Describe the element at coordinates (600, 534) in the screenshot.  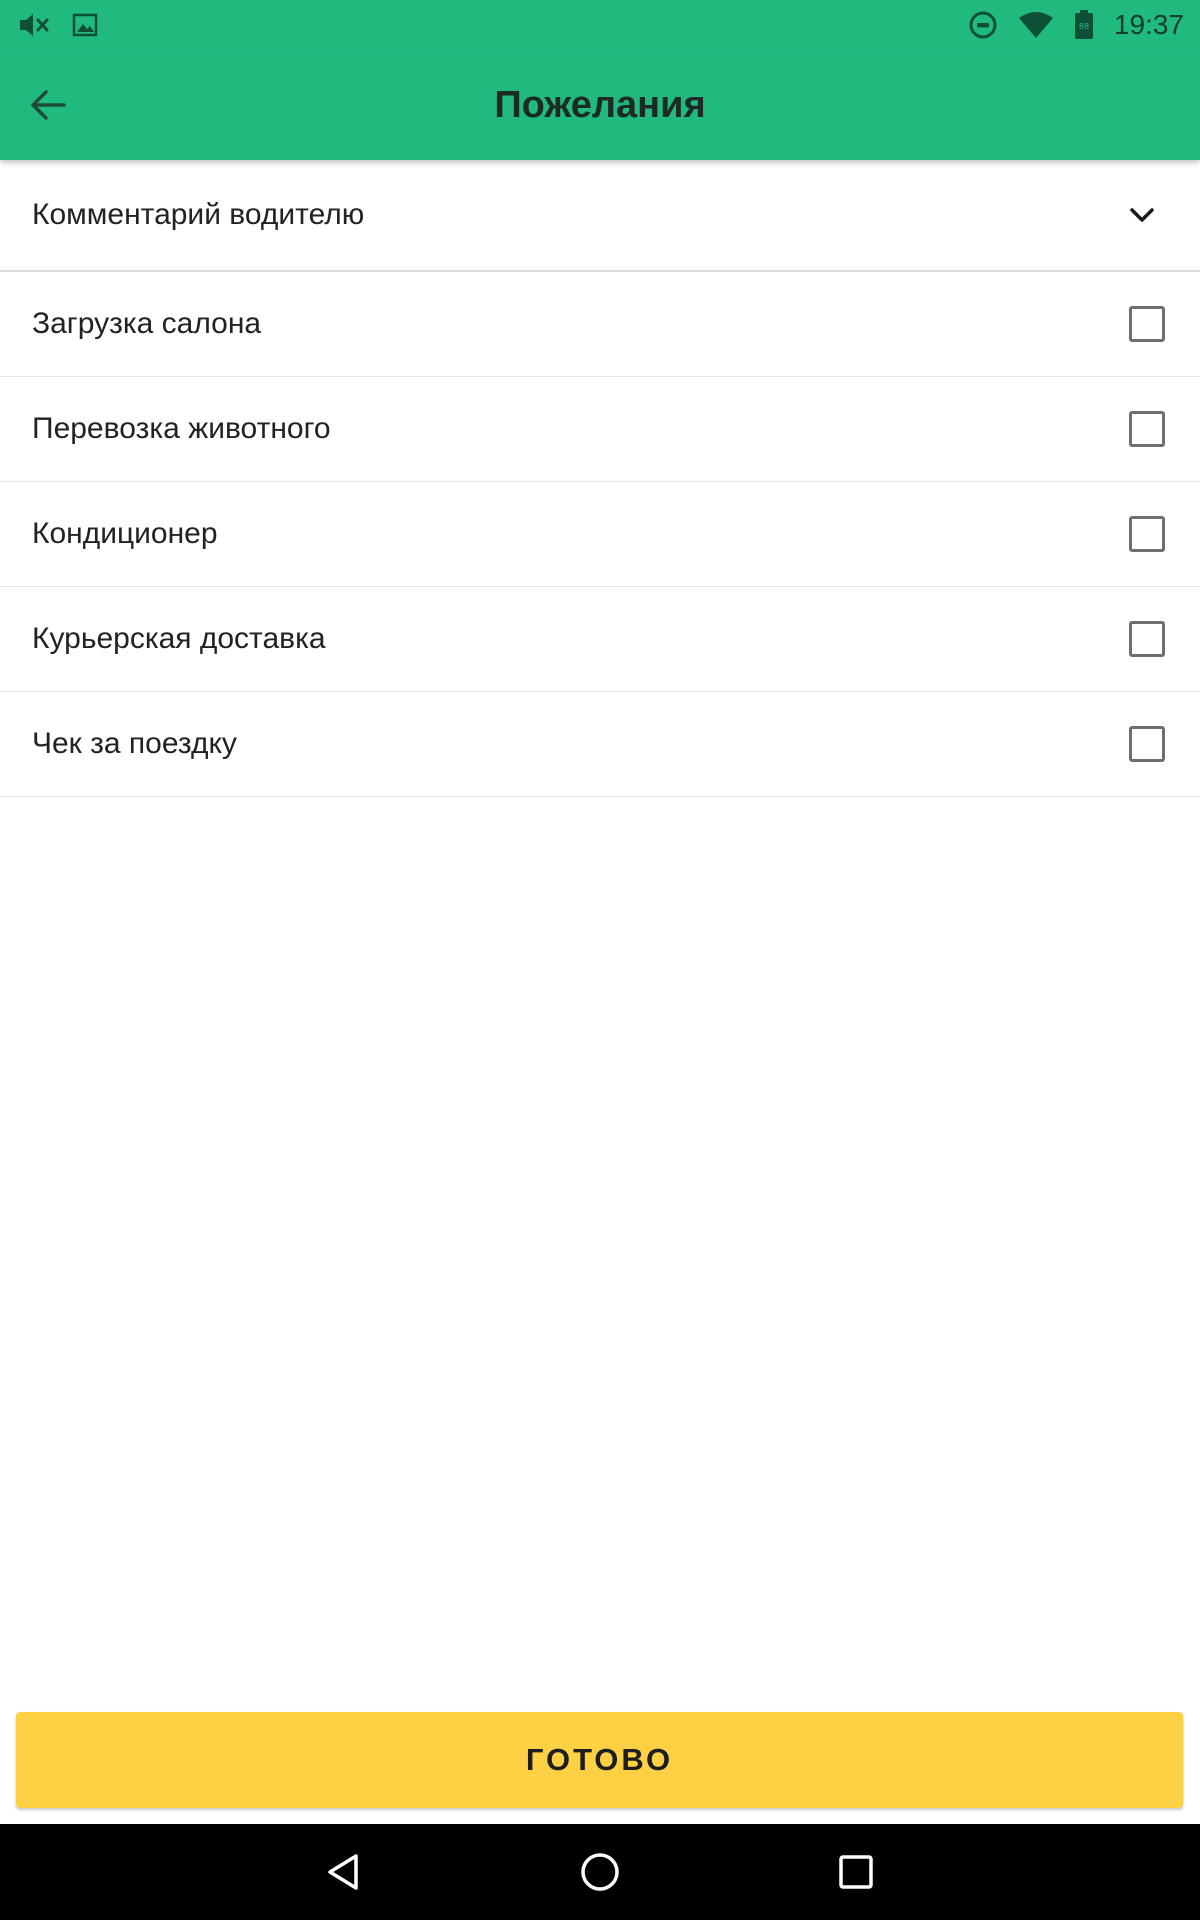
I see `option-row-air-conditioner: Кондиционер` at that location.